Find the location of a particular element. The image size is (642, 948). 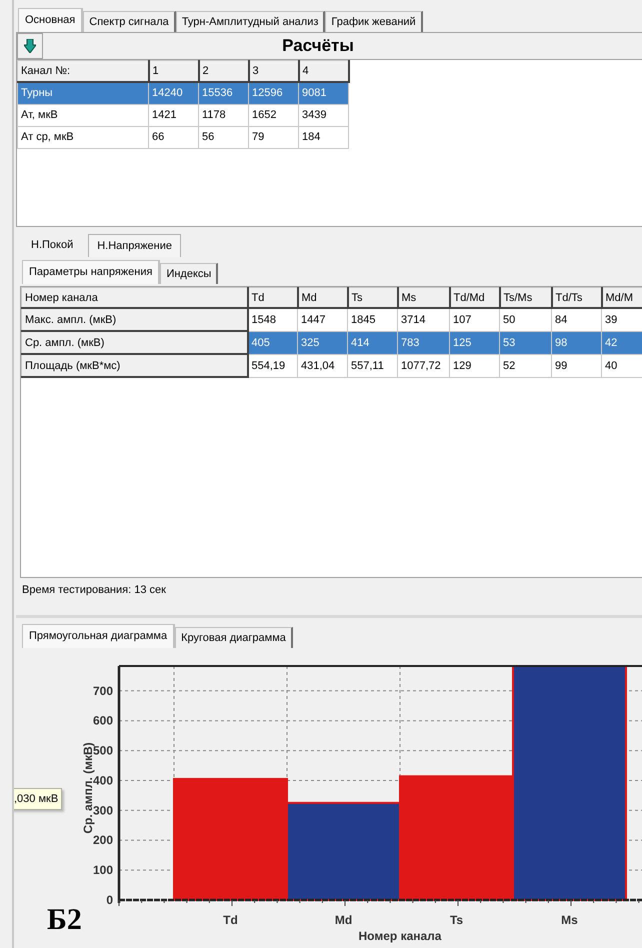

table-cell: 1652 is located at coordinates (273, 115).